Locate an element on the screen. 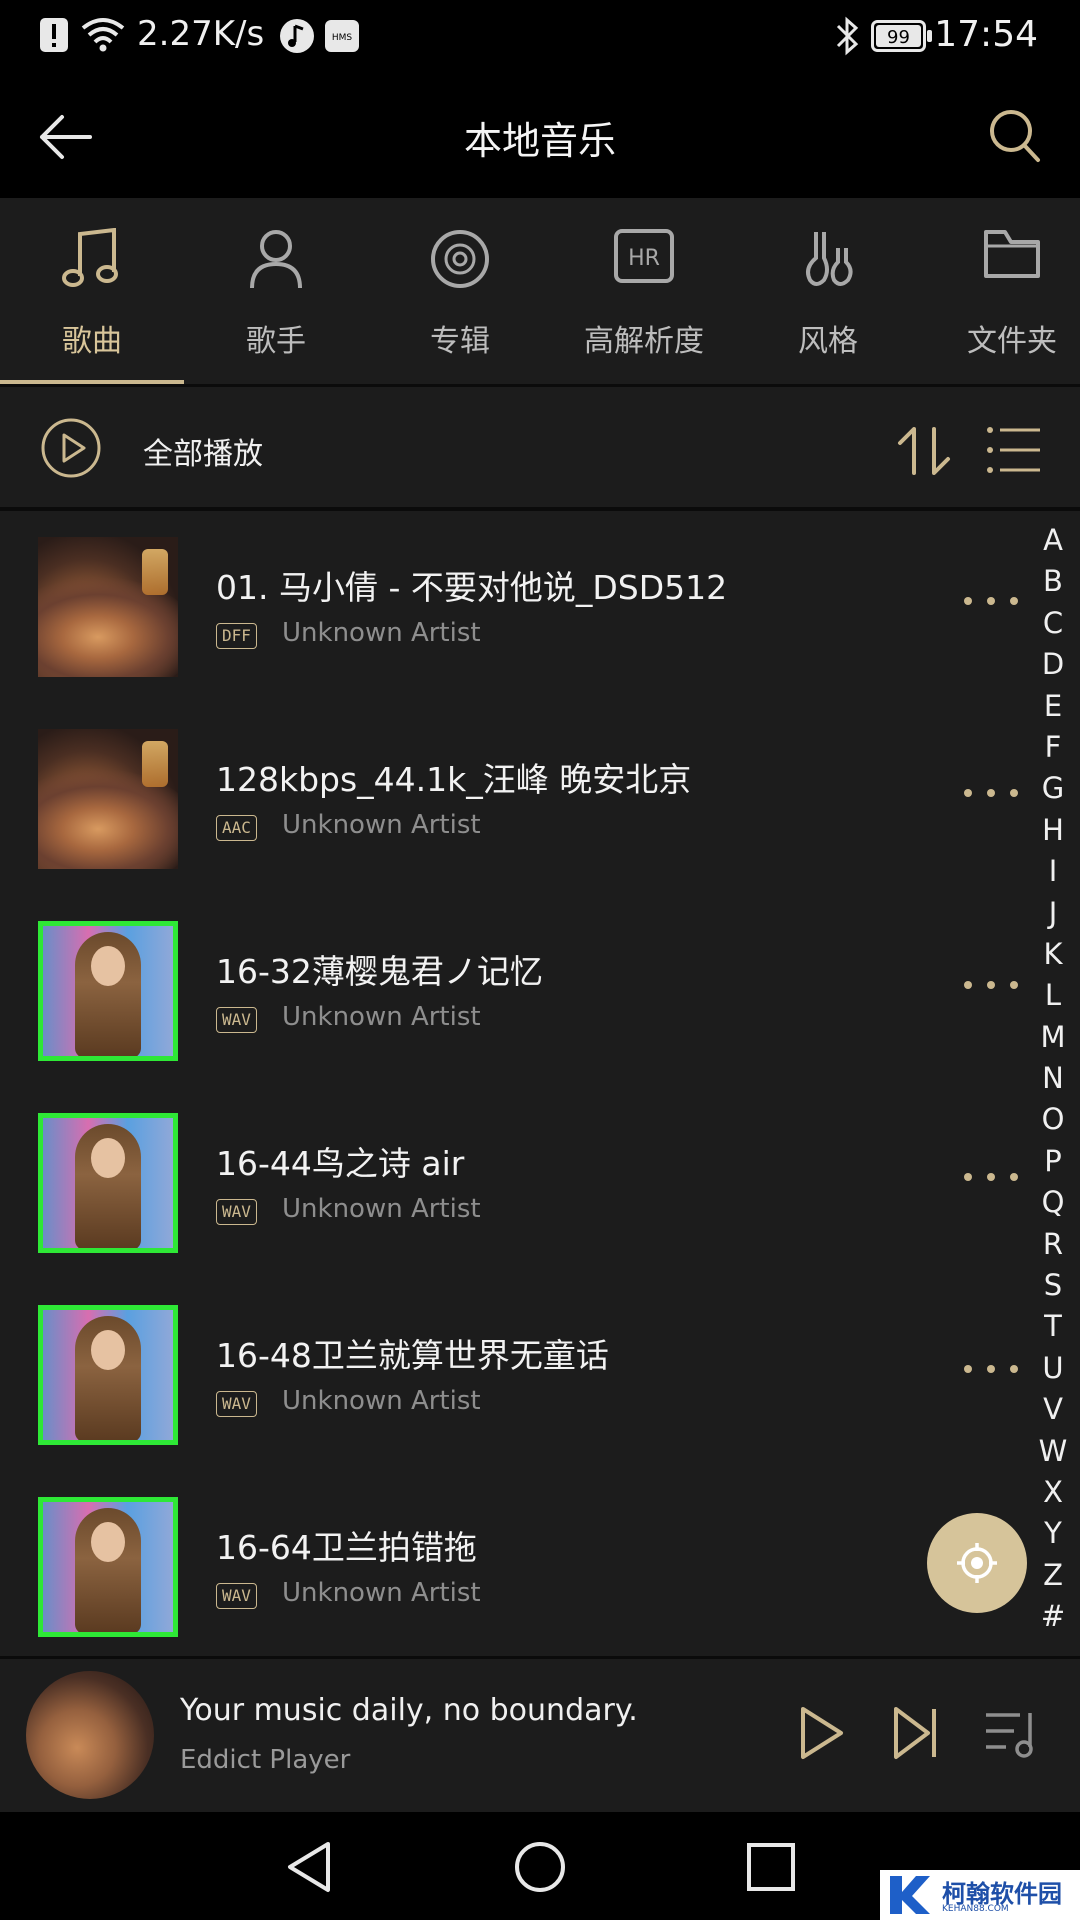 Image resolution: width=1080 pixels, height=1920 pixels. play-icon is located at coordinates (822, 1733).